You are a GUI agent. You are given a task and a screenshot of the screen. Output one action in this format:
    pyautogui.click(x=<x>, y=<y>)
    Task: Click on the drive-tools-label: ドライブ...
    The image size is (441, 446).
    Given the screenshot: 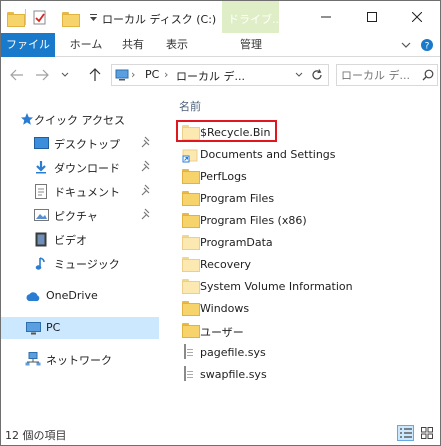 What is the action you would take?
    pyautogui.click(x=255, y=19)
    